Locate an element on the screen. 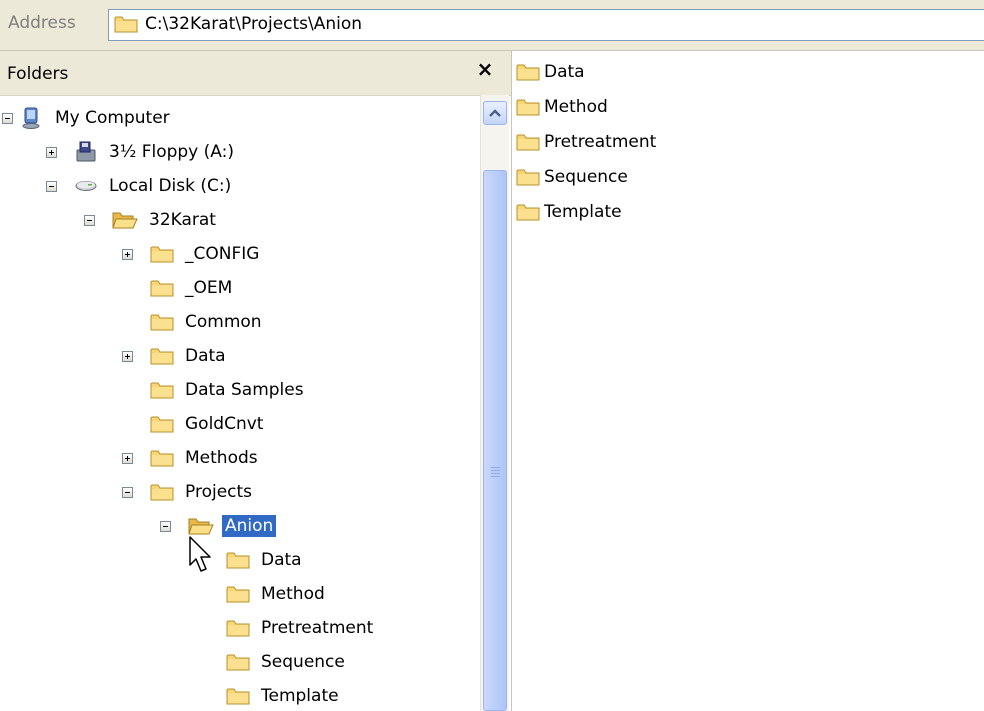 The image size is (984, 711). tree-item-common: Common is located at coordinates (207, 322).